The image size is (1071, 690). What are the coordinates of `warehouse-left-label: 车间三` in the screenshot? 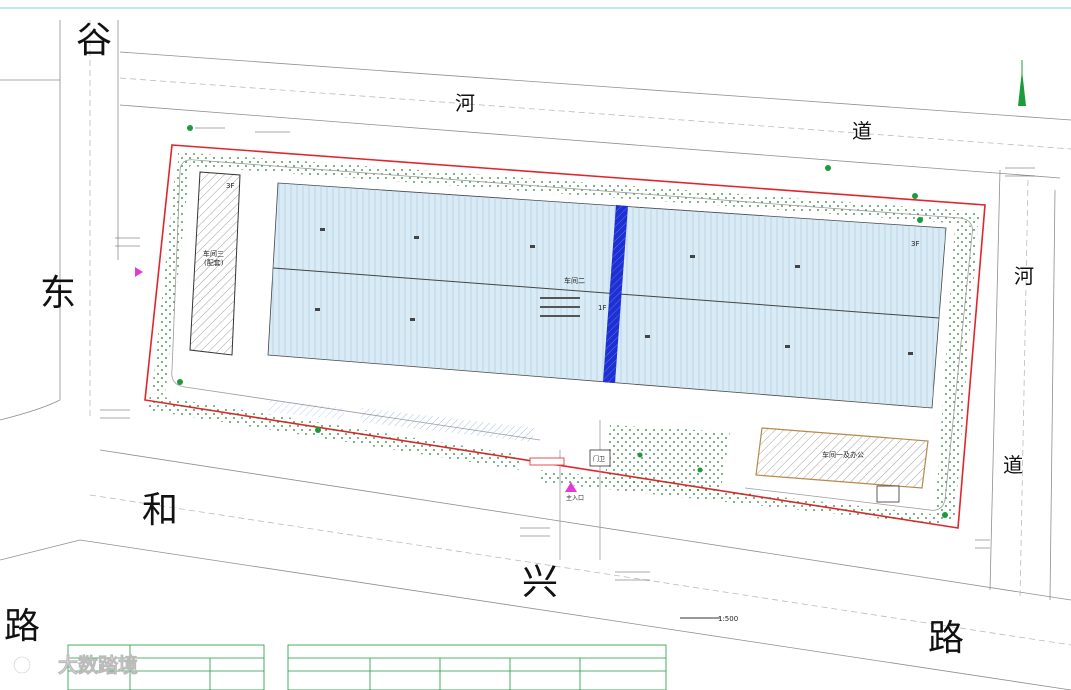 It's located at (213, 253).